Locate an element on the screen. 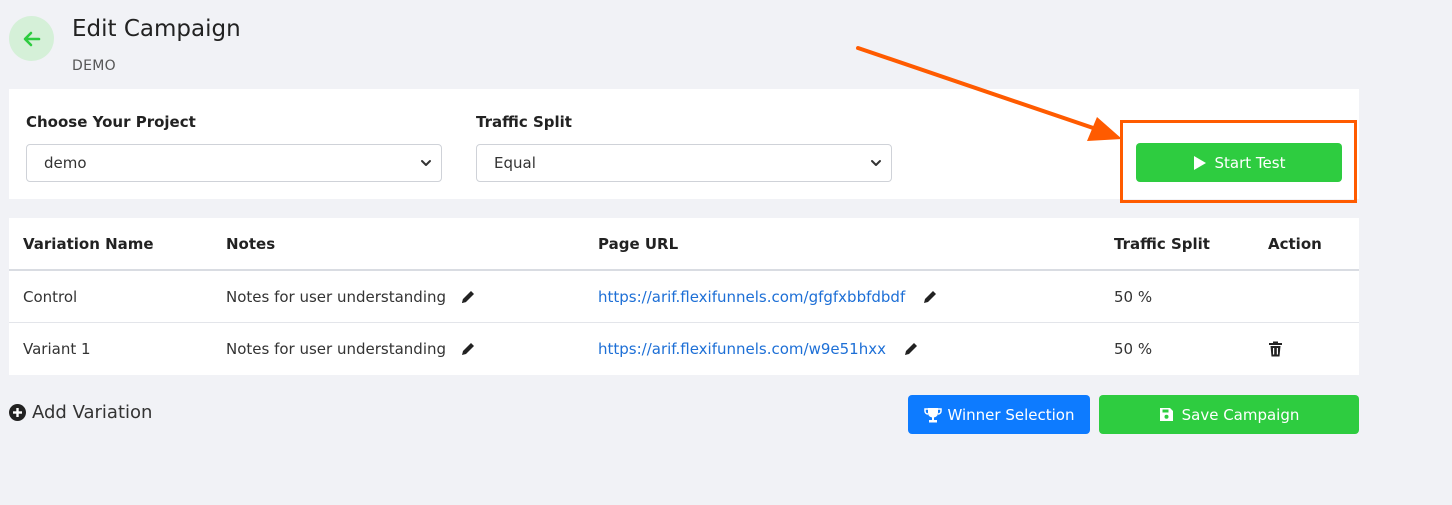  trash-icon is located at coordinates (1275, 349).